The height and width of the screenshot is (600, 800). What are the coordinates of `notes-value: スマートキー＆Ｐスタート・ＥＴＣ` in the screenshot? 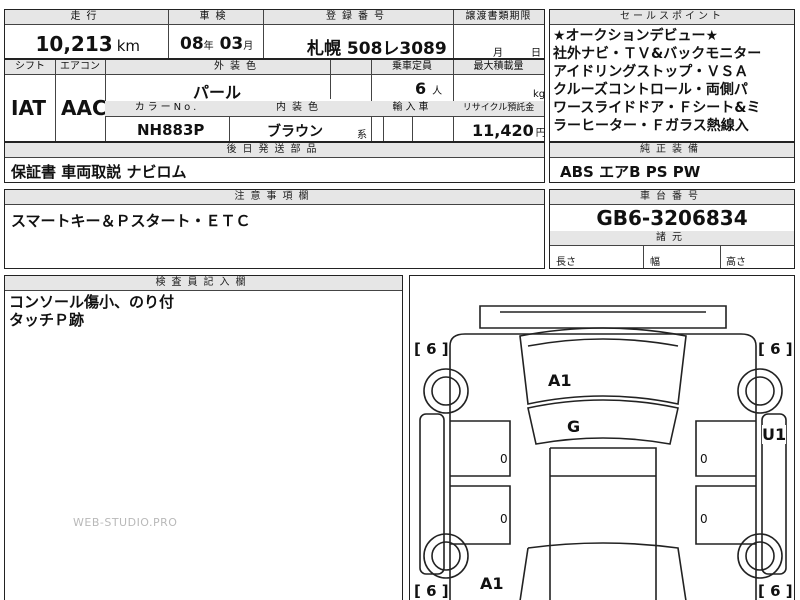 It's located at (131, 221).